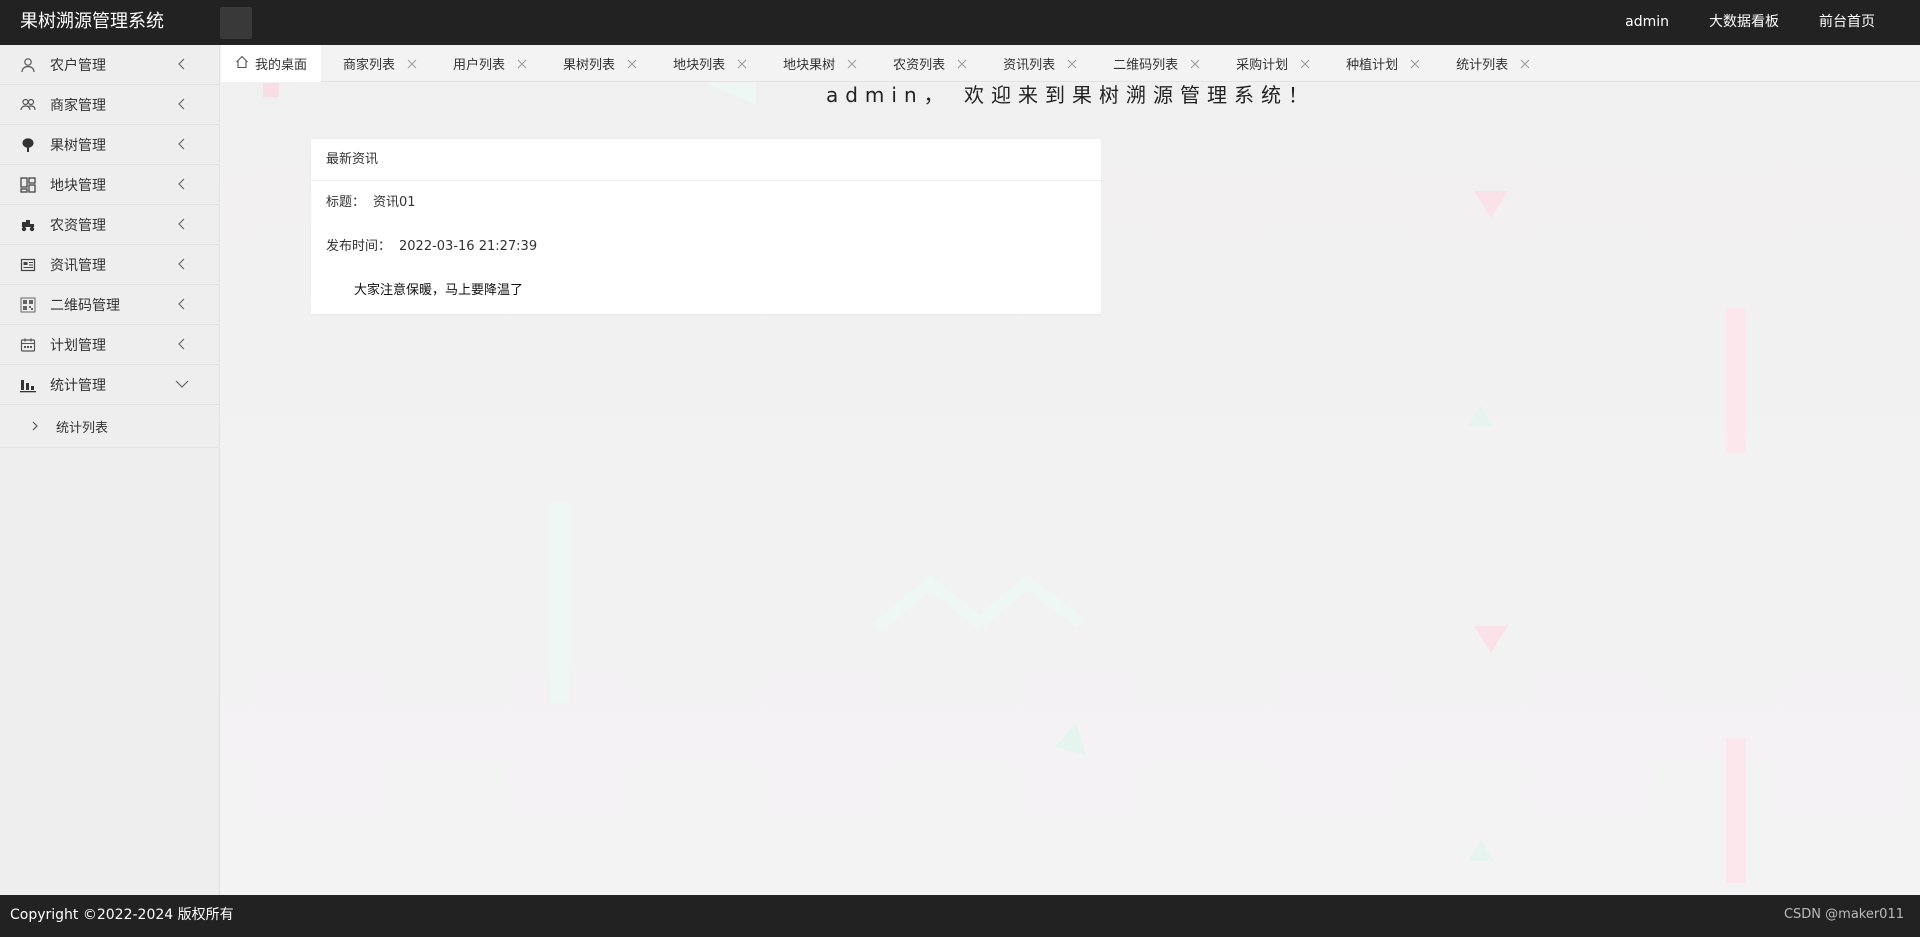 Image resolution: width=1920 pixels, height=937 pixels. I want to click on top-nav-dashboard: 大数据看板, so click(1744, 22).